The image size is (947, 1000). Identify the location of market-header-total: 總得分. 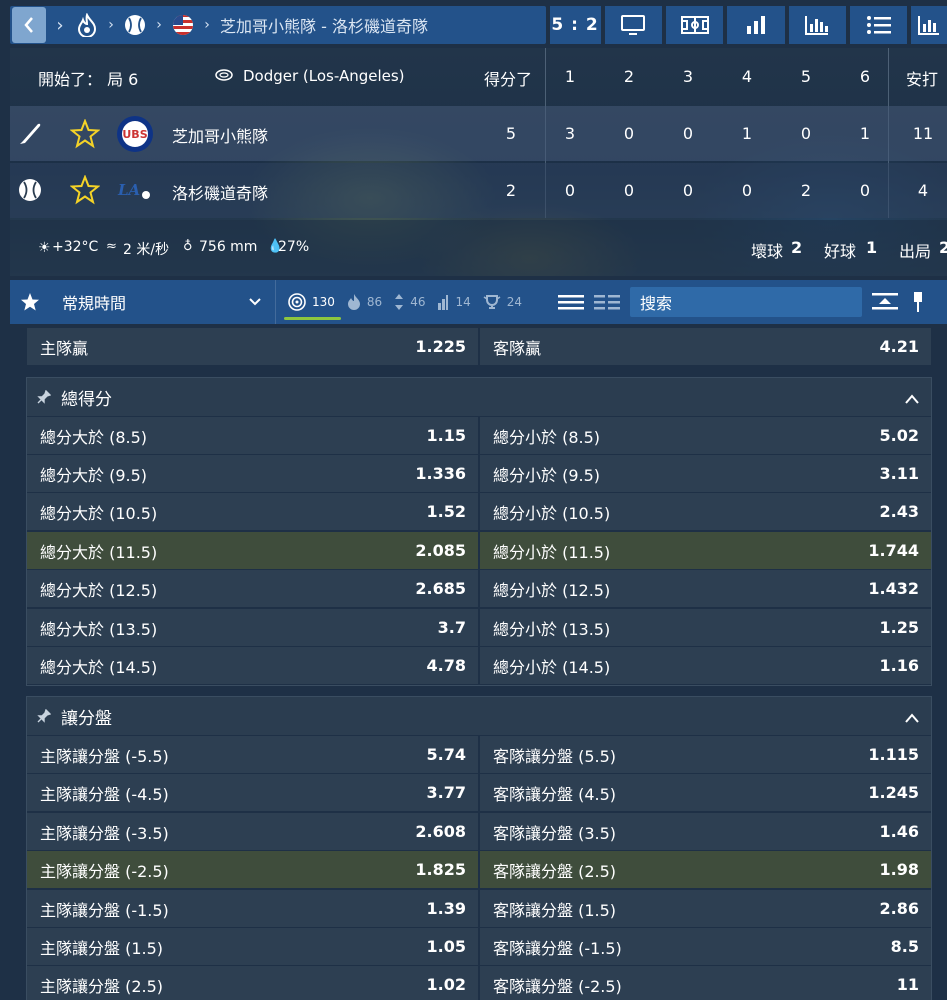
(479, 397).